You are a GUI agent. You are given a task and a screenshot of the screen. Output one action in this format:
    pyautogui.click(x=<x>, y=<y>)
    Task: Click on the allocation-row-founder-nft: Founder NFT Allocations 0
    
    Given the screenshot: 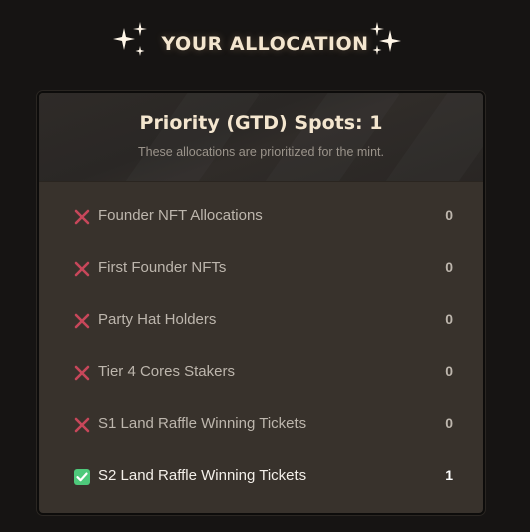 What is the action you would take?
    pyautogui.click(x=261, y=218)
    